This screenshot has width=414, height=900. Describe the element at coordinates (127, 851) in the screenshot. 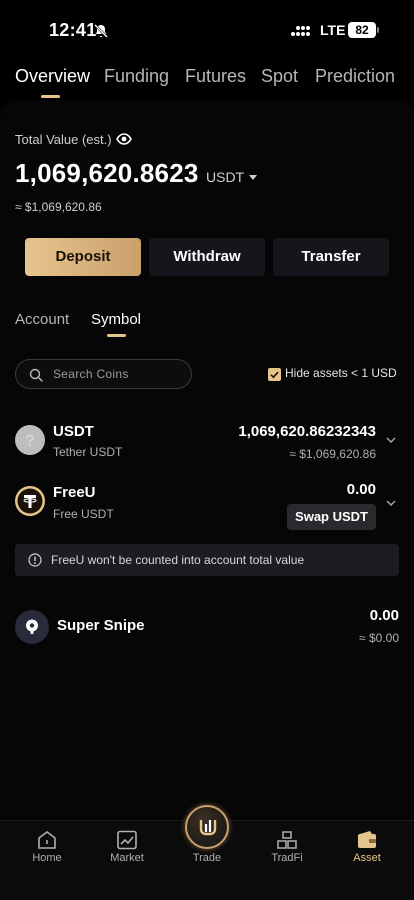

I see `nav-market: Market` at that location.